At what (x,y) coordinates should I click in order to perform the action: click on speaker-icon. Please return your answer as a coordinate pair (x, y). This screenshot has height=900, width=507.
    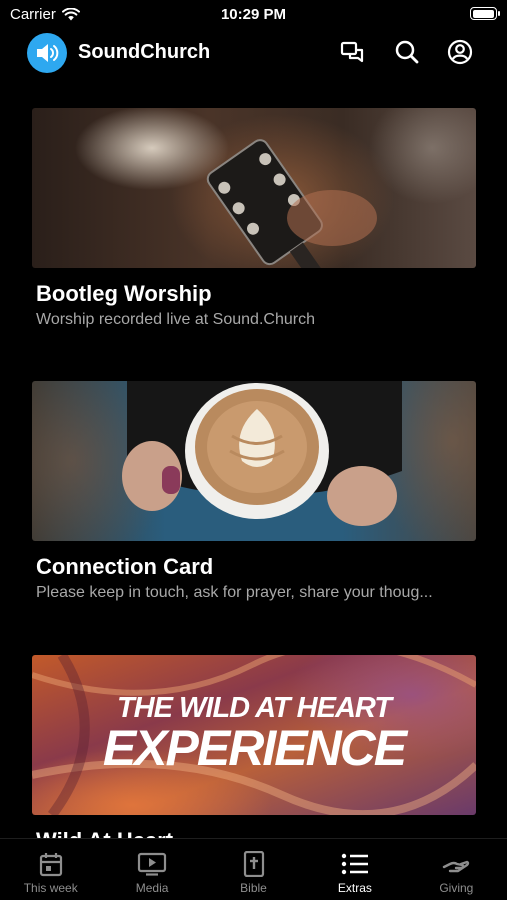
    Looking at the image, I should click on (48, 53).